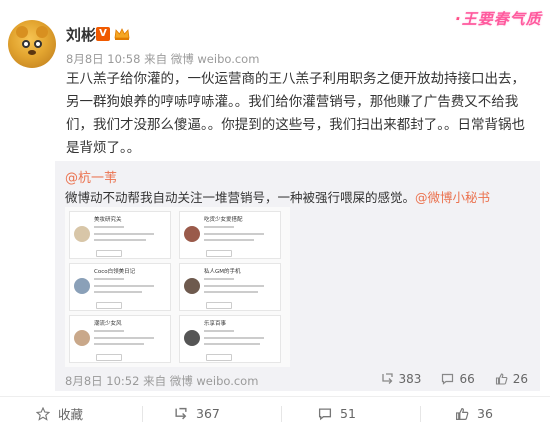  I want to click on image-card: 潮流少女风, so click(120, 339).